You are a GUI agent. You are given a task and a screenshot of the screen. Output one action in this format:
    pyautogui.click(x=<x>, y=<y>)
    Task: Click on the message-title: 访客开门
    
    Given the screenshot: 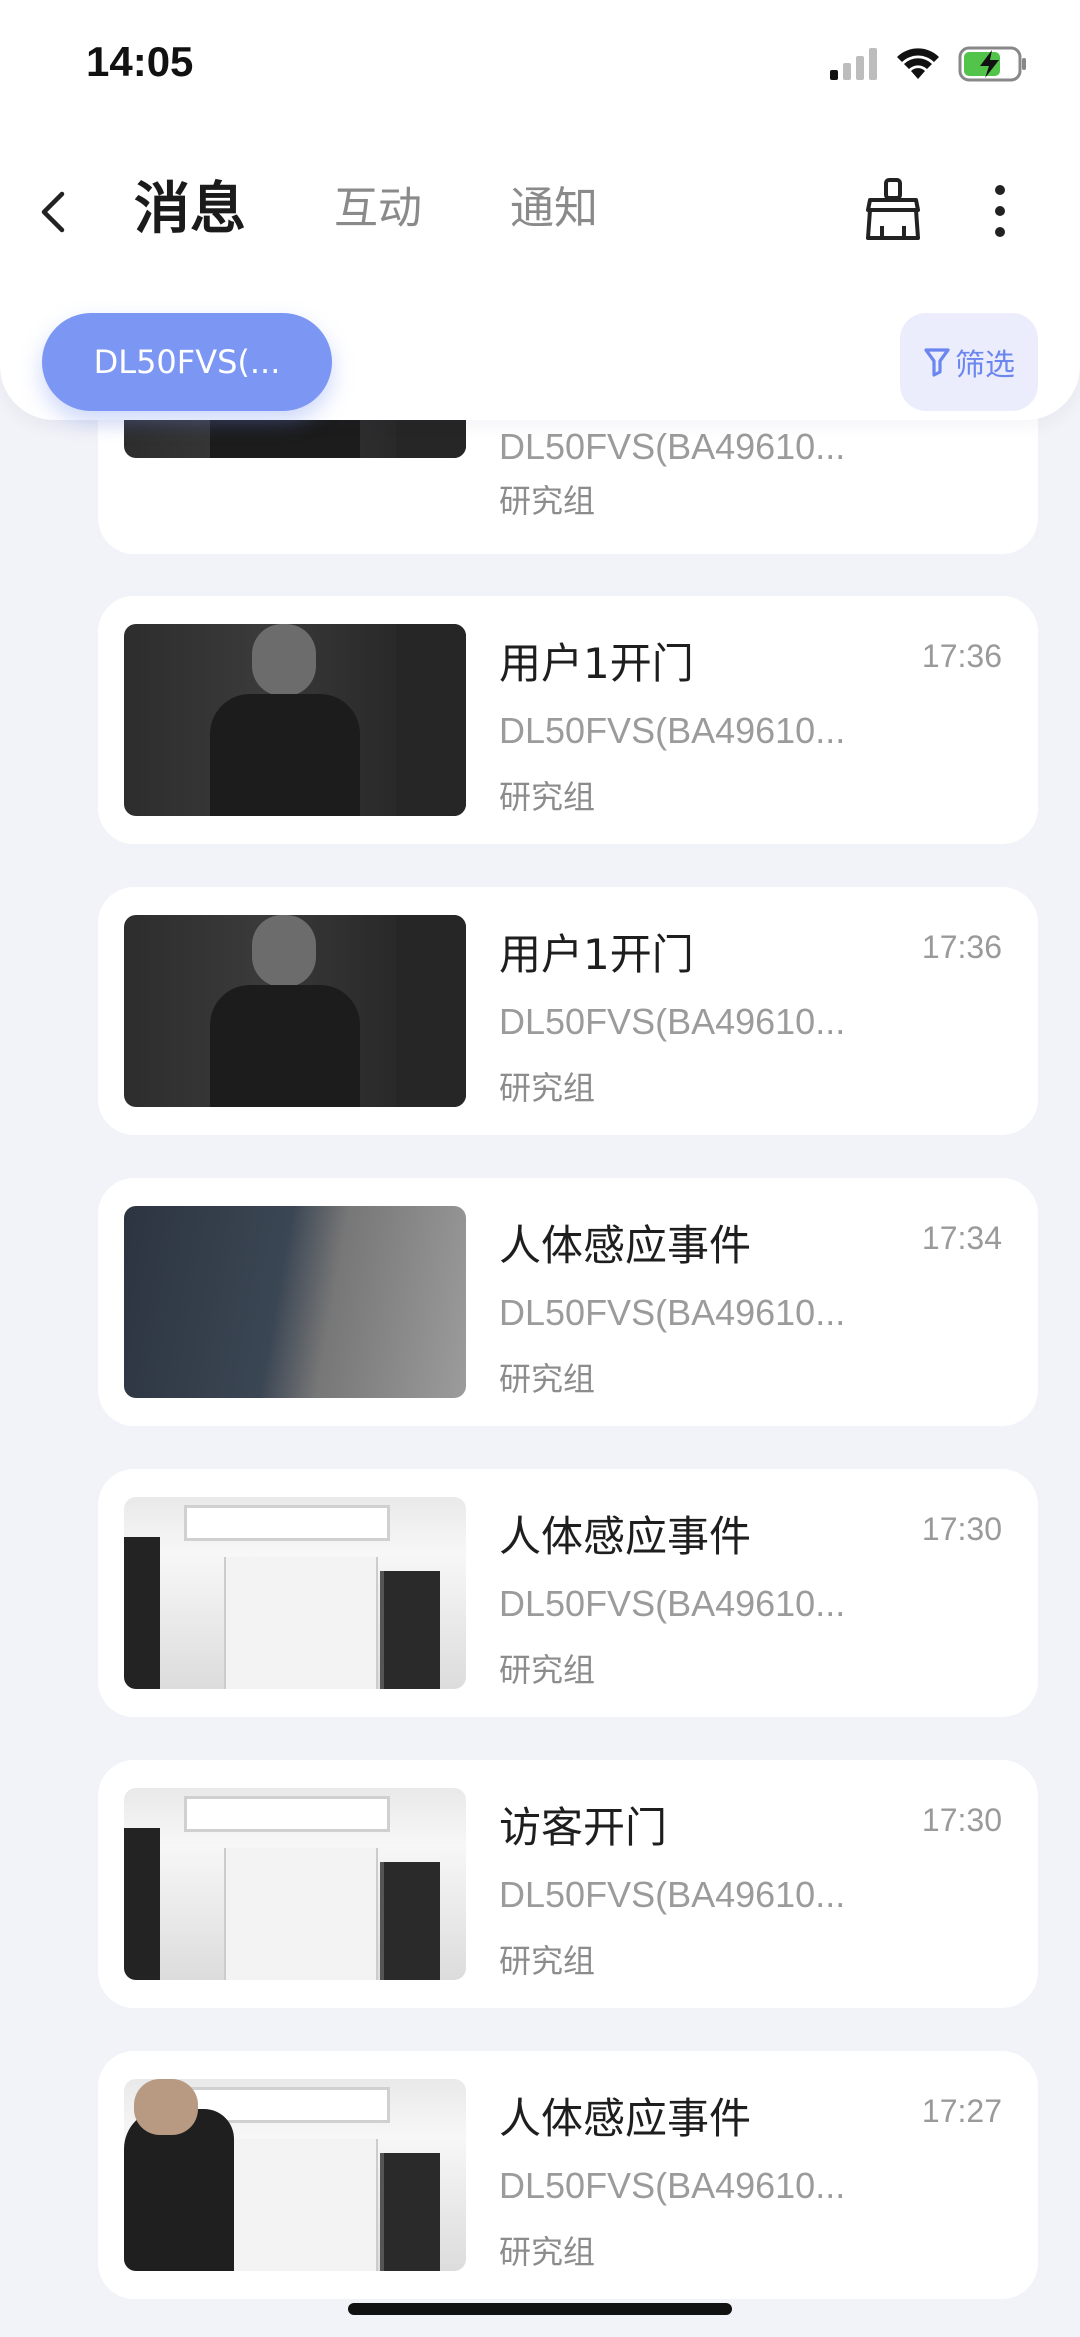 What is the action you would take?
    pyautogui.click(x=583, y=1827)
    